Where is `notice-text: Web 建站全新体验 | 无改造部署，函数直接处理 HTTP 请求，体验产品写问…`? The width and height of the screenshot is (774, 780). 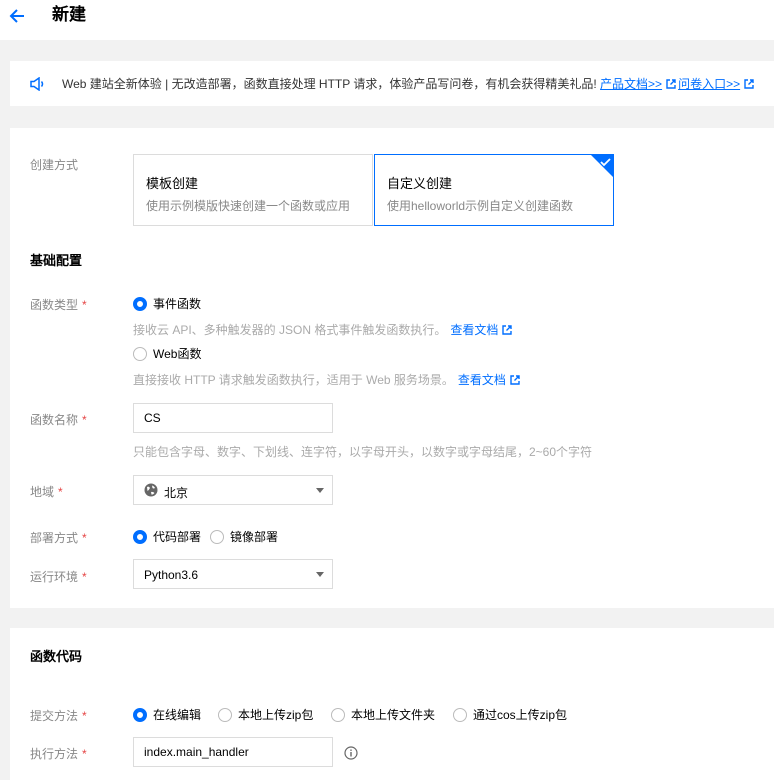 notice-text: Web 建站全新体验 | 无改造部署，函数直接处理 HTTP 请求，体验产品写问… is located at coordinates (409, 84).